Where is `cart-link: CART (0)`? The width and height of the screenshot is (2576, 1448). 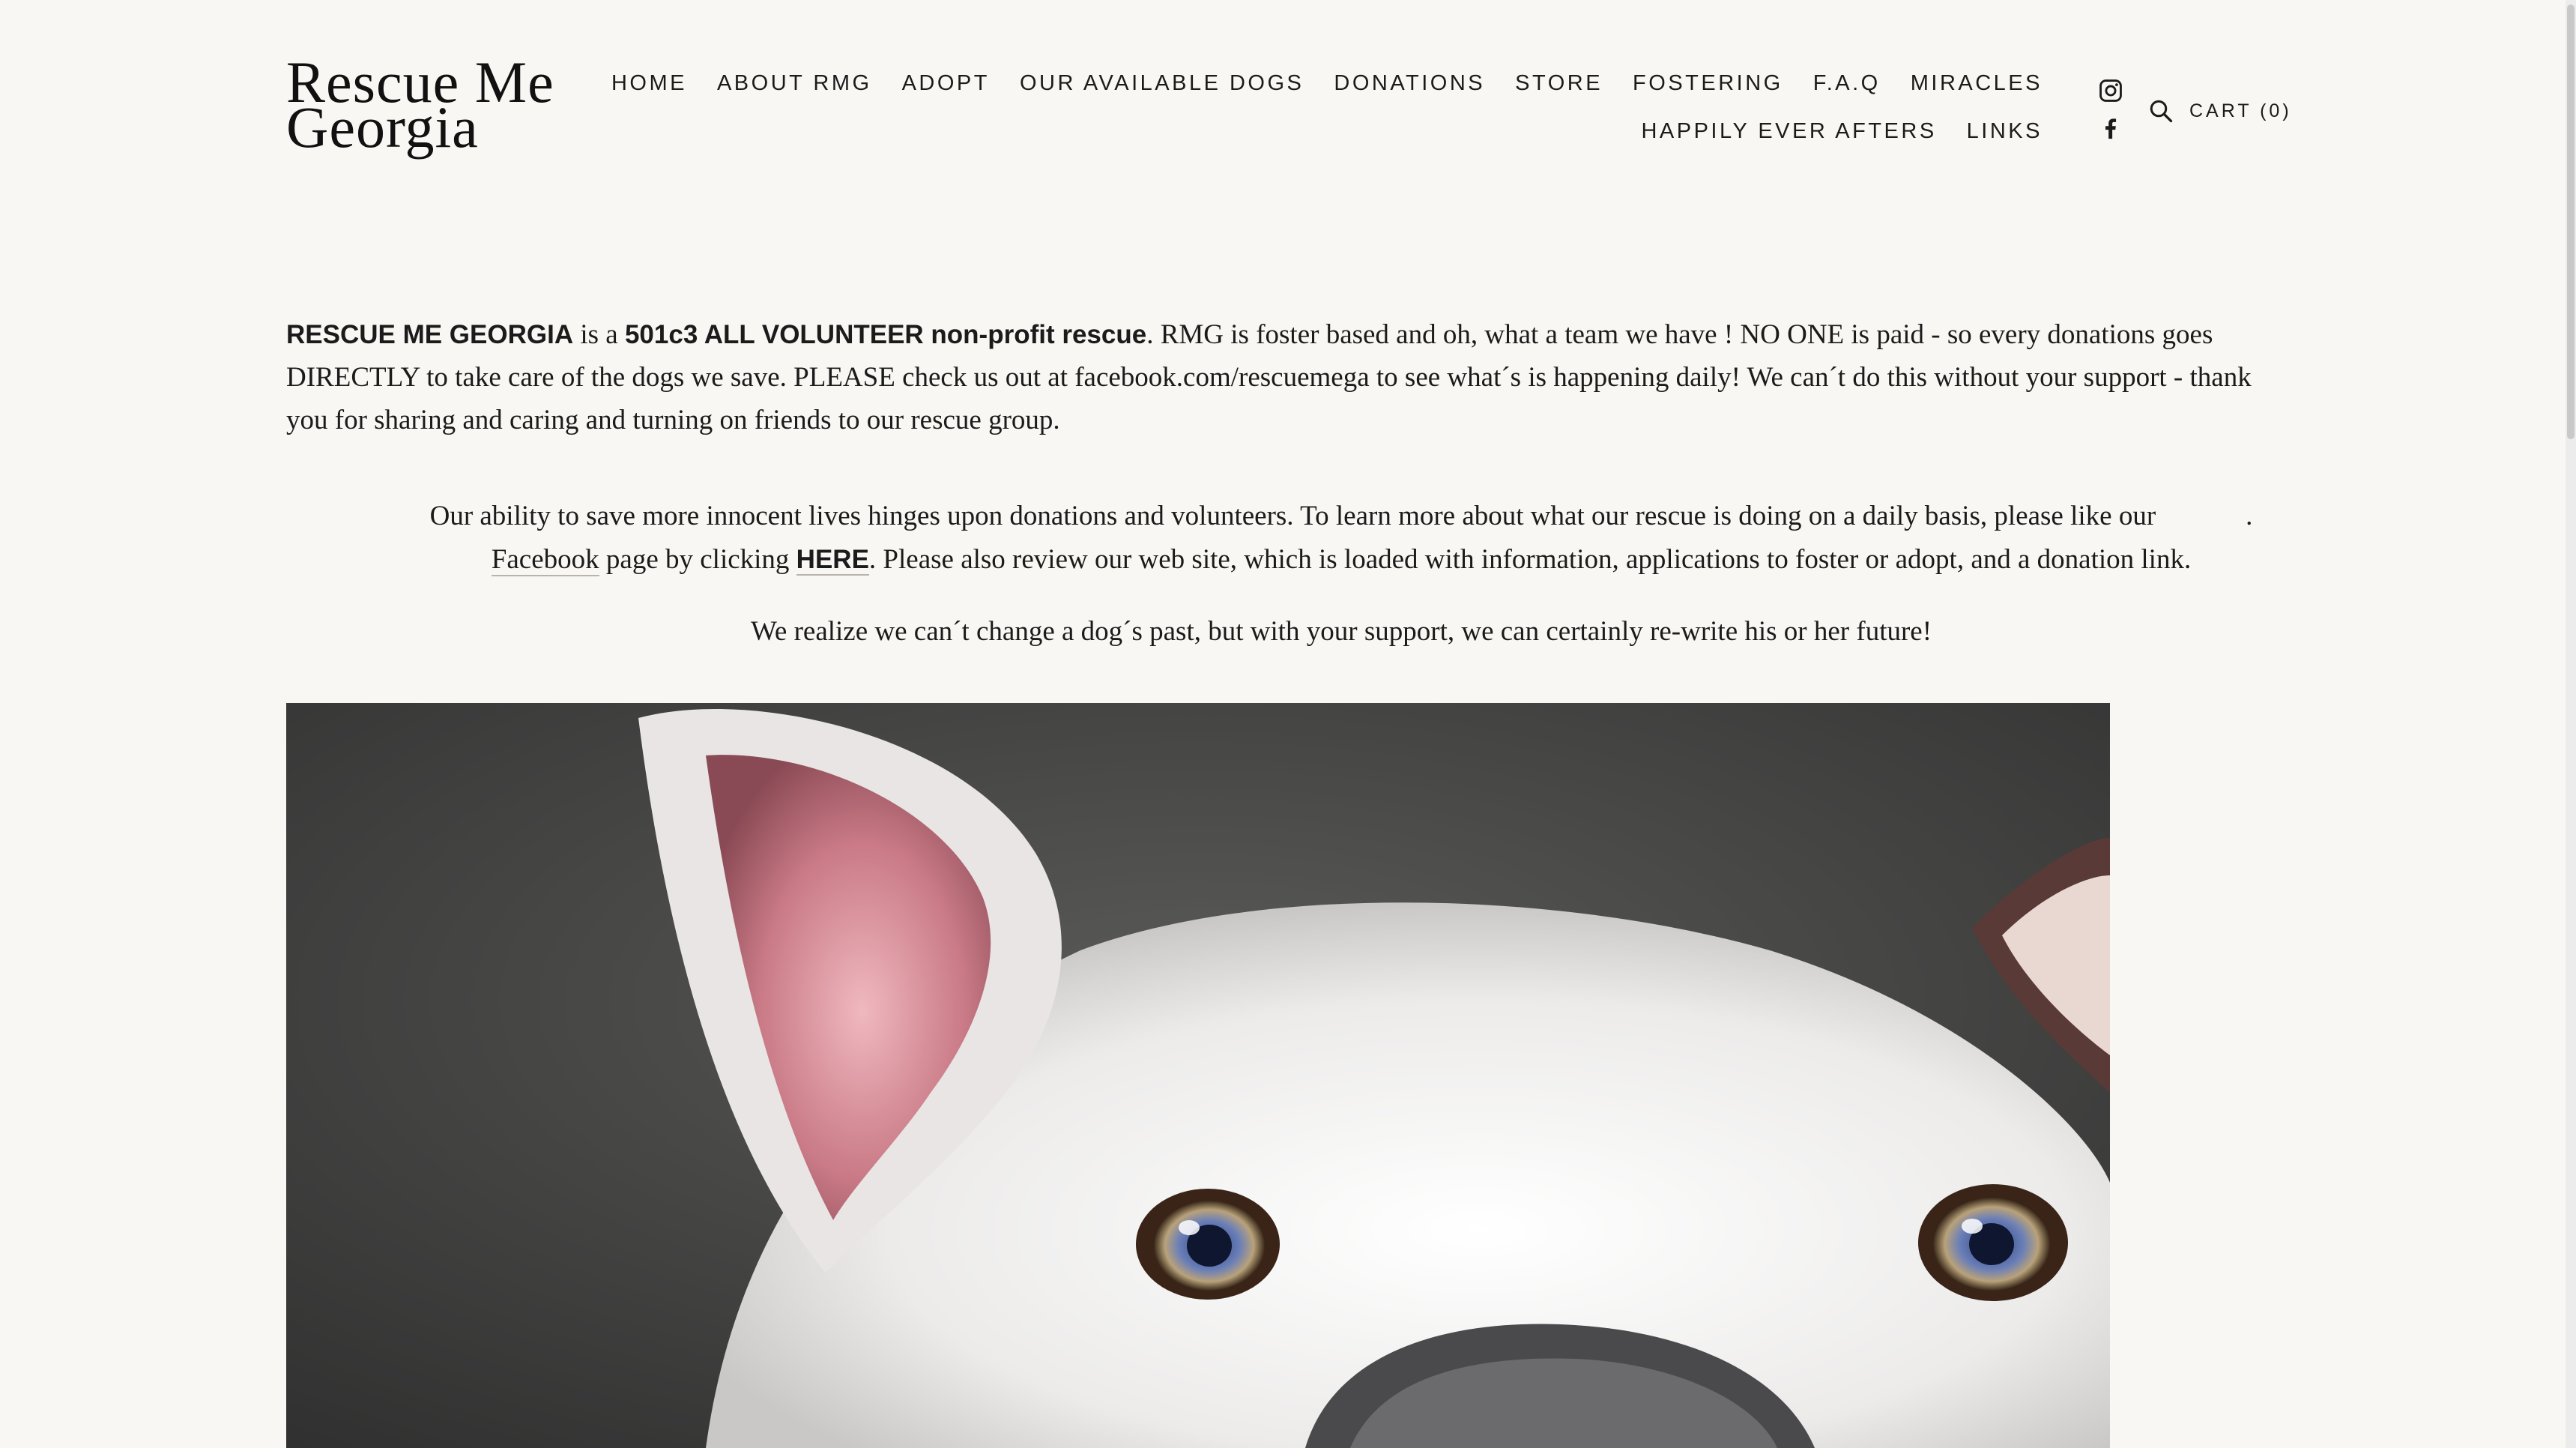
cart-link: CART (0) is located at coordinates (2240, 111).